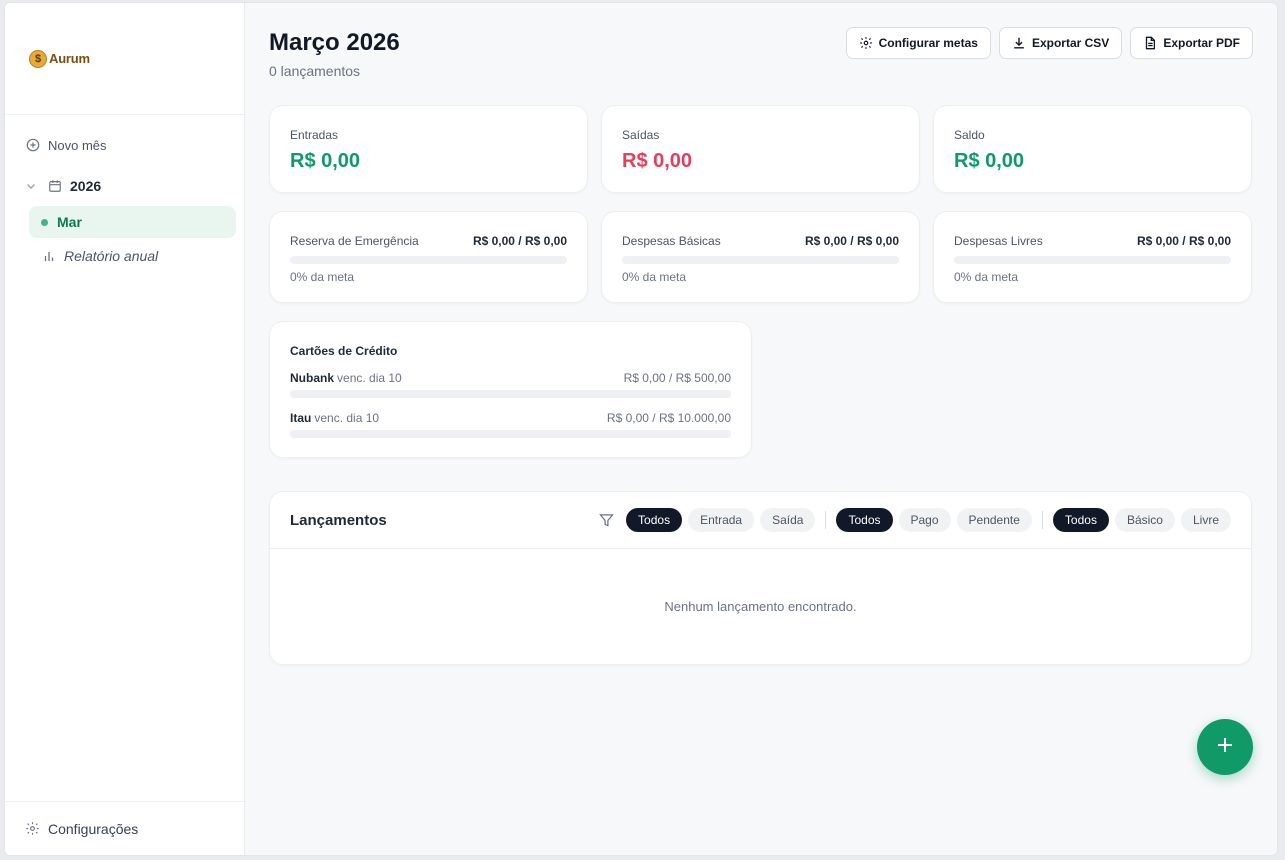 The width and height of the screenshot is (1285, 860). Describe the element at coordinates (38, 58) in the screenshot. I see `coin-logo-icon: $` at that location.